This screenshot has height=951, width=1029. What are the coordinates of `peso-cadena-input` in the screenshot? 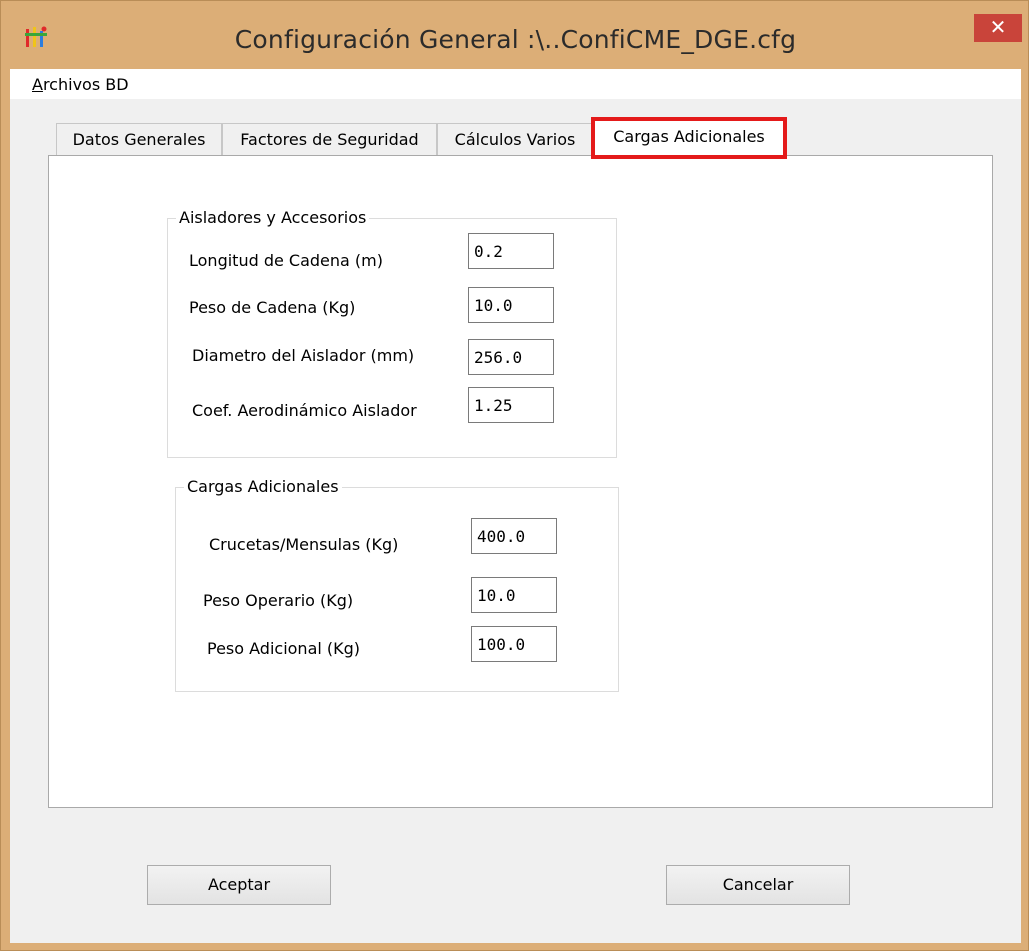 It's located at (511, 305).